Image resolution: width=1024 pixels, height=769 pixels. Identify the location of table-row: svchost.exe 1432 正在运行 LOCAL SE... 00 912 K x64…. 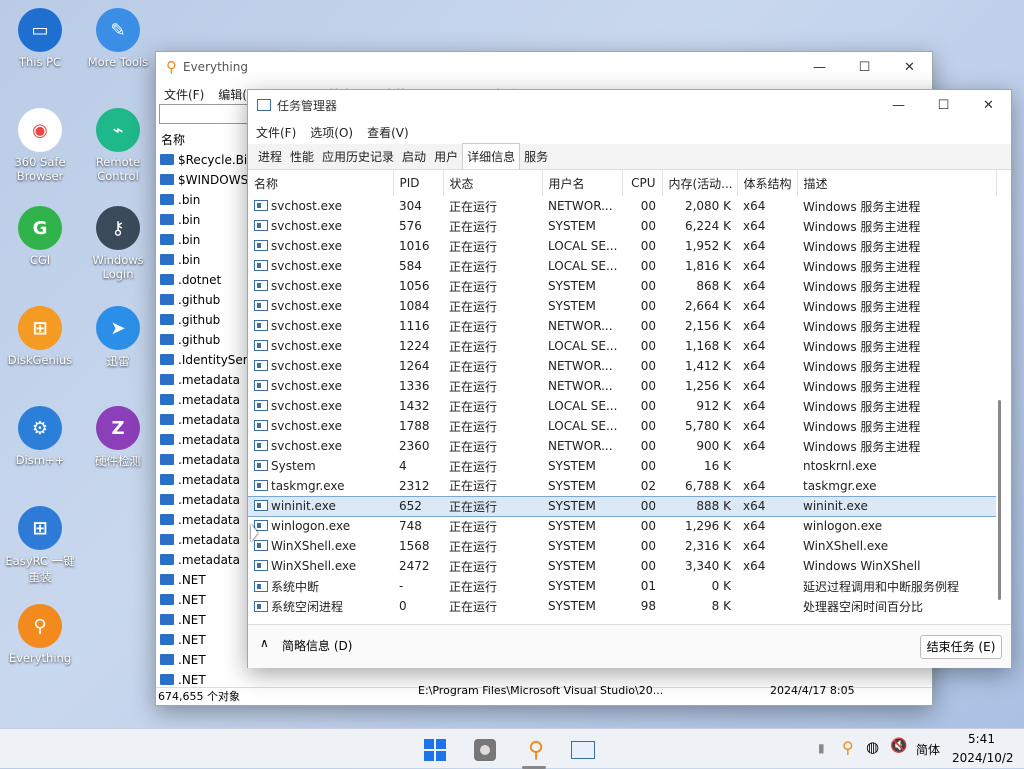
(622, 406).